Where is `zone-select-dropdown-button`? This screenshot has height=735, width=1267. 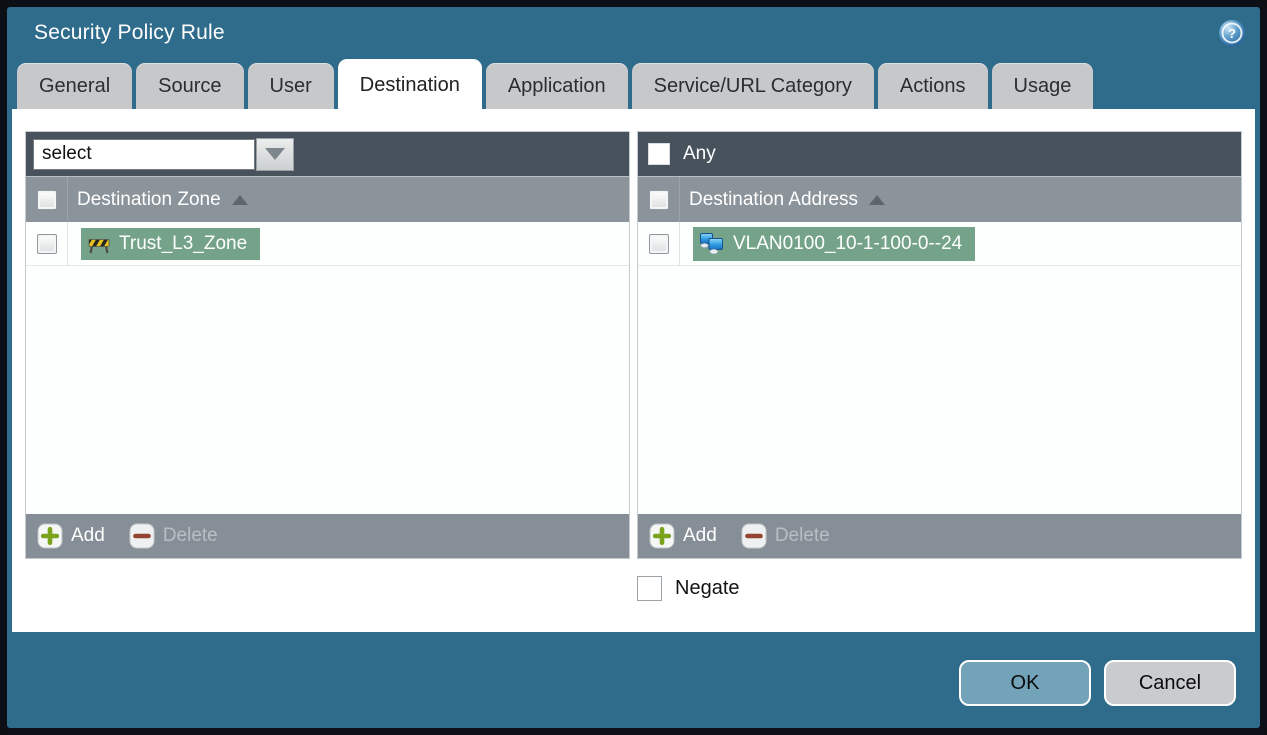
zone-select-dropdown-button is located at coordinates (275, 154).